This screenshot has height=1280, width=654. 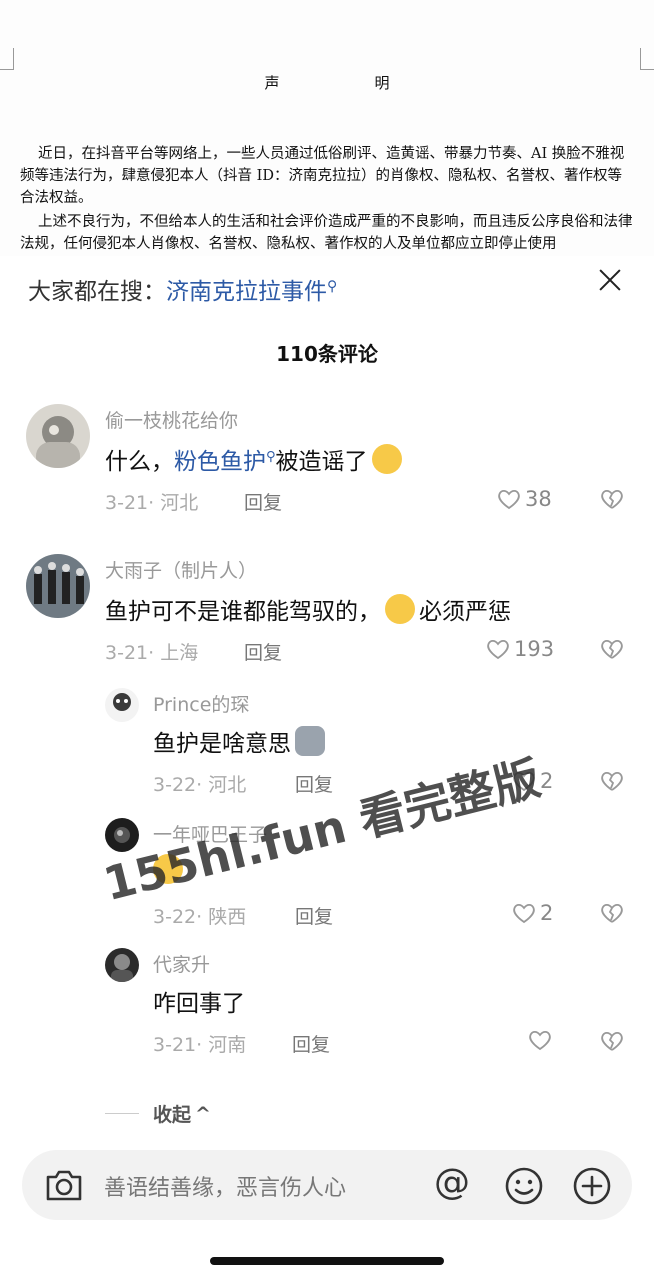 I want to click on trending-search: 大家都在搜：济南克拉拉事件⚲, so click(x=182, y=289).